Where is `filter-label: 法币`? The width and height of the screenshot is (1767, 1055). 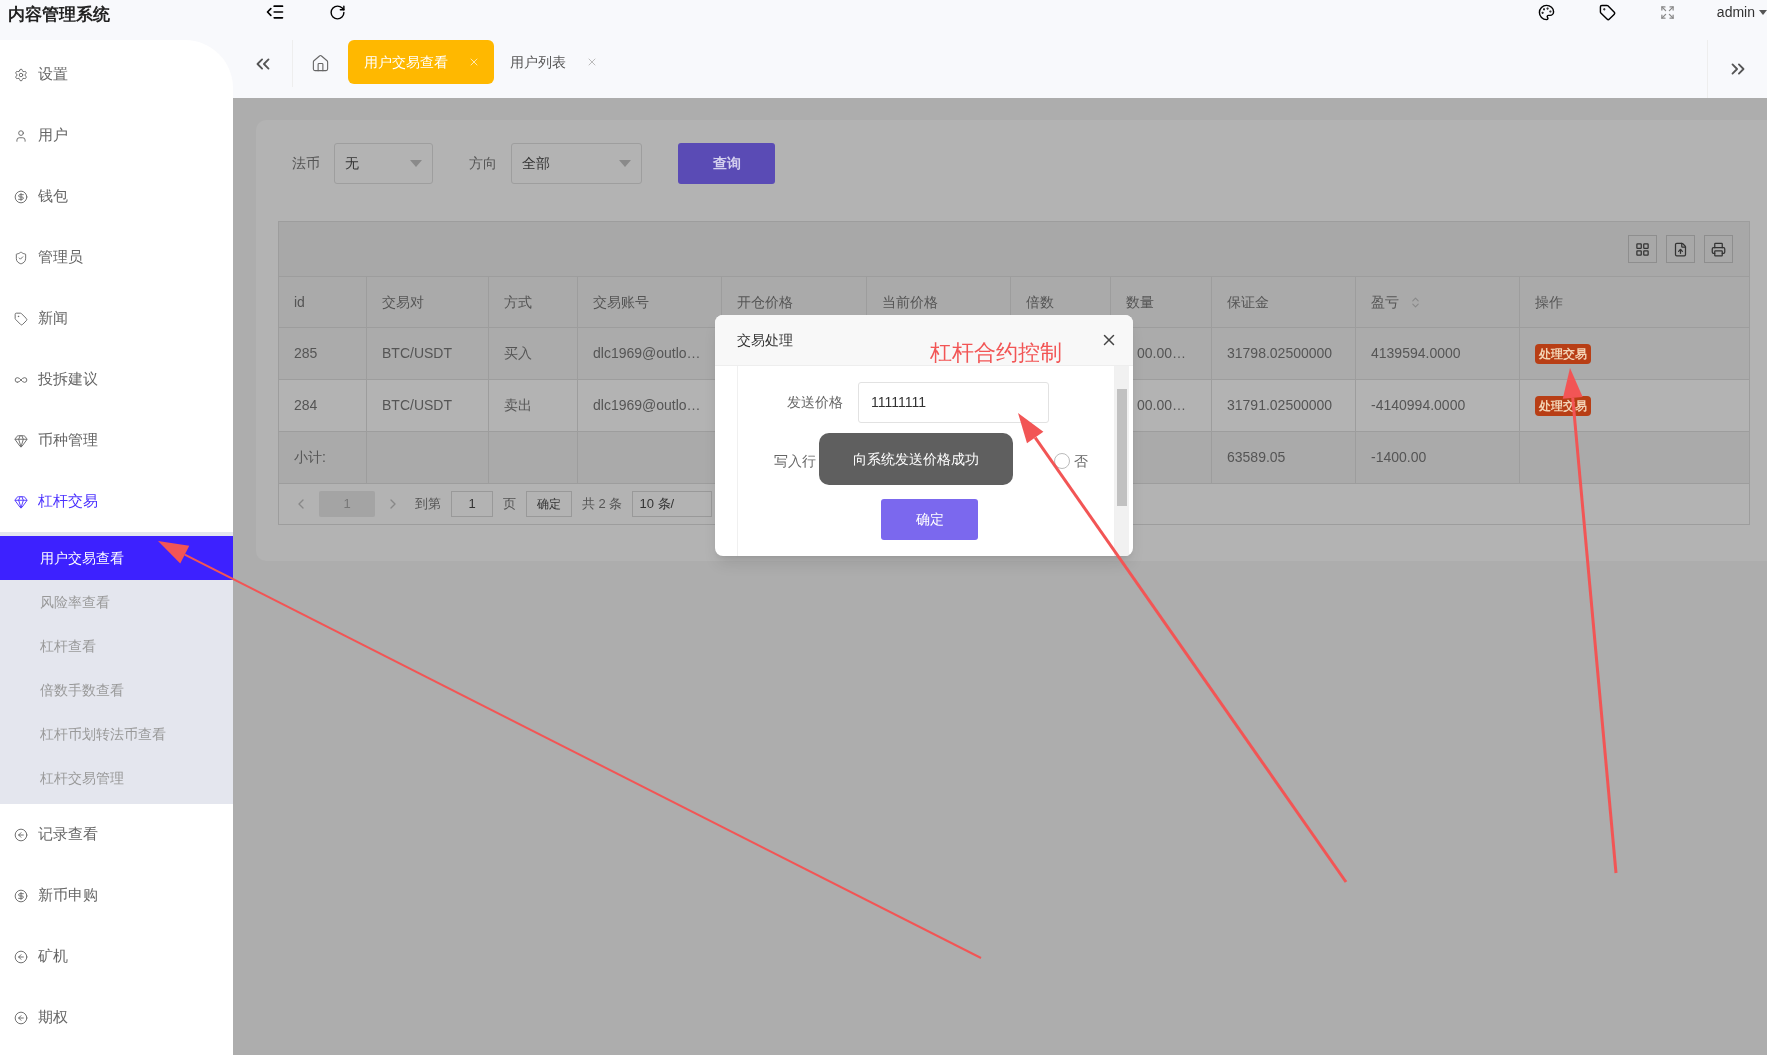 filter-label: 法币 is located at coordinates (306, 163).